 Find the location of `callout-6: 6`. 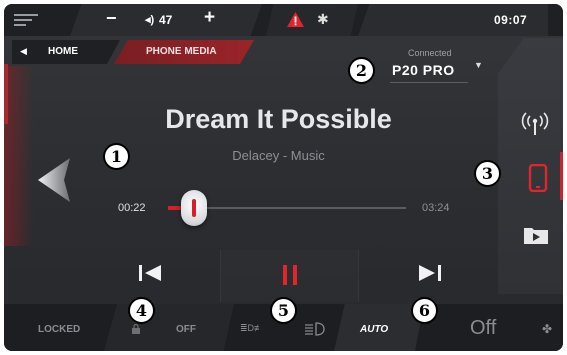

callout-6: 6 is located at coordinates (424, 310).